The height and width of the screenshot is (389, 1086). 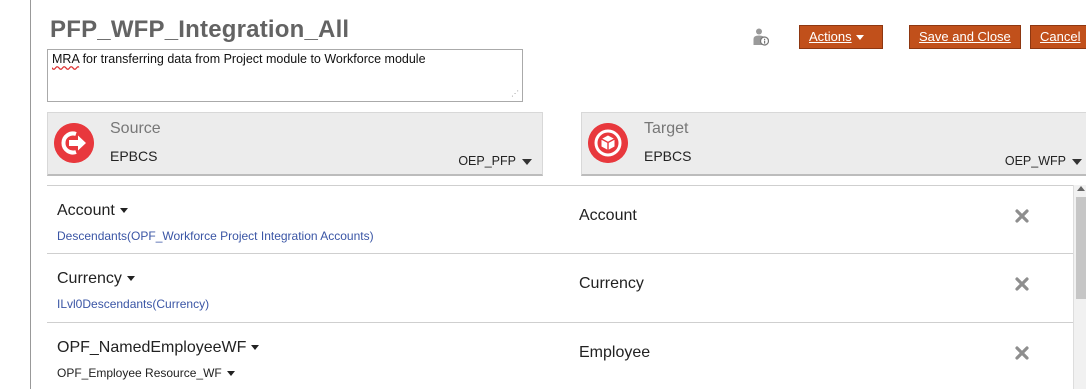 What do you see at coordinates (666, 128) in the screenshot?
I see `target-label: Target` at bounding box center [666, 128].